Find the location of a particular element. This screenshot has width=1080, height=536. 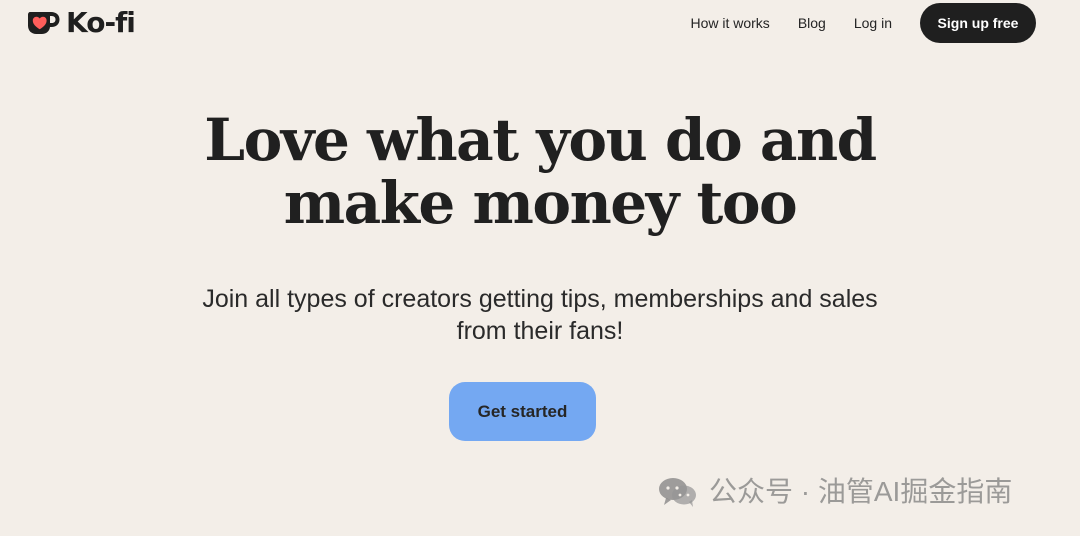

kofi-logo: Ko-fi is located at coordinates (80, 23).